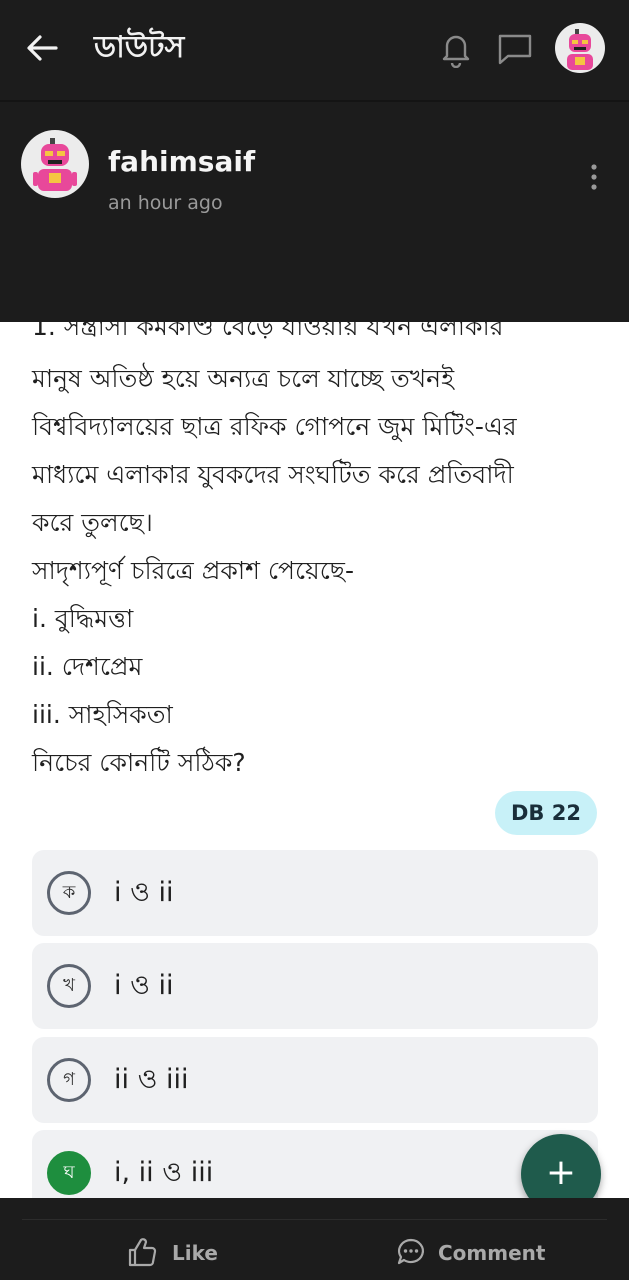  What do you see at coordinates (181, 162) in the screenshot?
I see `author-name: fahimsaif` at bounding box center [181, 162].